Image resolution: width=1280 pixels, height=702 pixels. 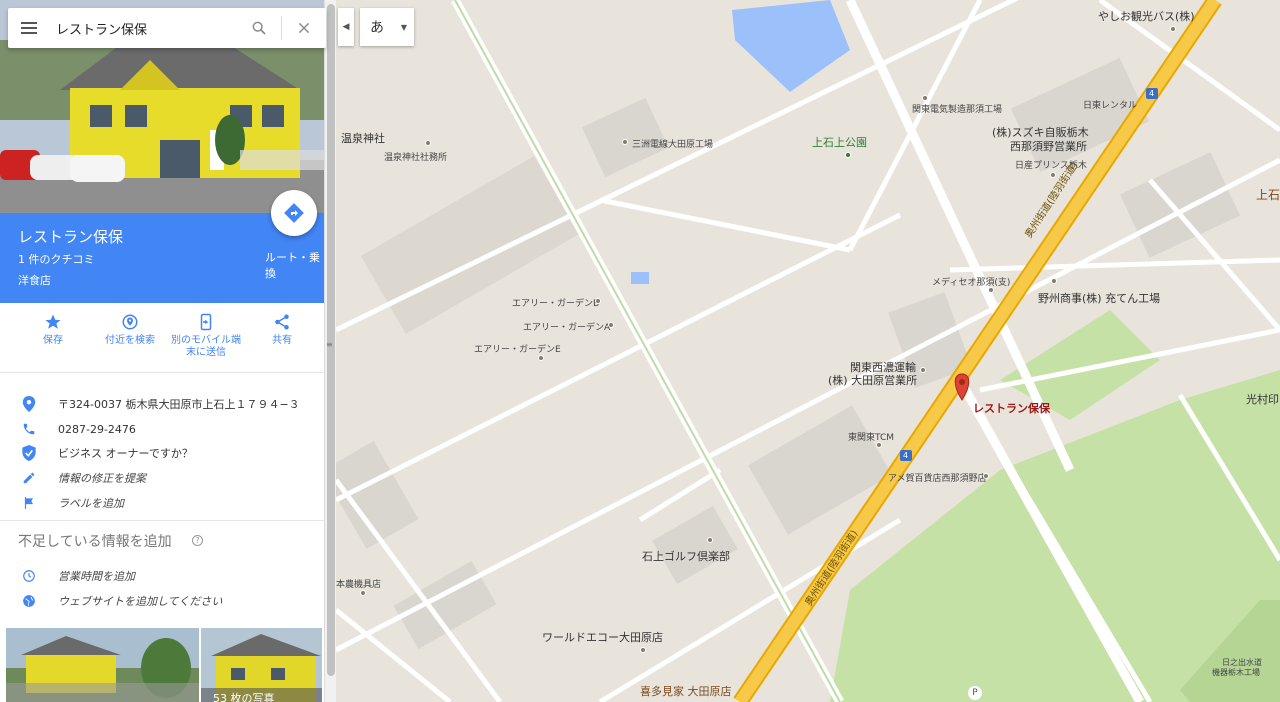 What do you see at coordinates (261, 665) in the screenshot?
I see `photo-thumbnail: 53 枚の写真` at bounding box center [261, 665].